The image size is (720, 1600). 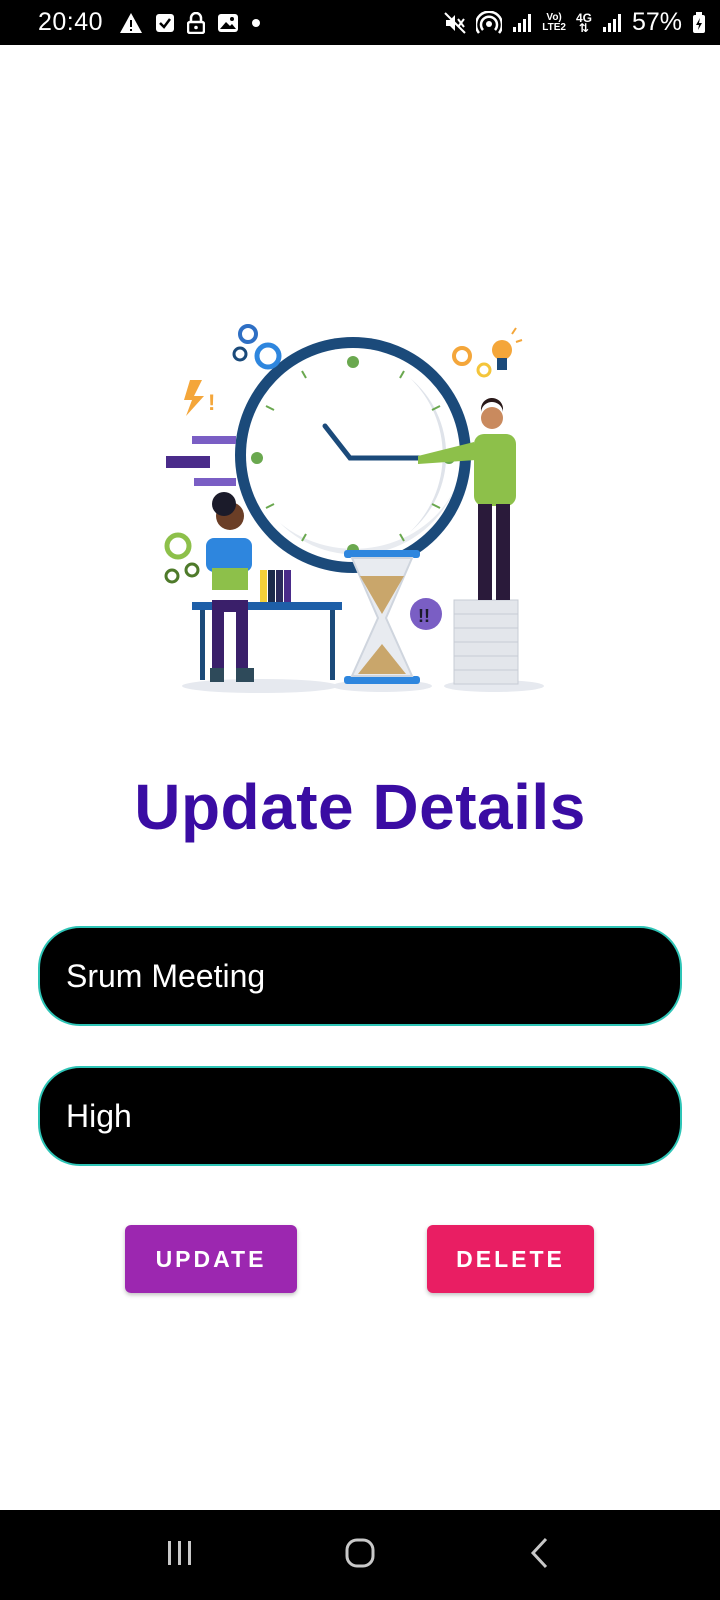 What do you see at coordinates (360, 1116) in the screenshot?
I see `priority-field: High` at bounding box center [360, 1116].